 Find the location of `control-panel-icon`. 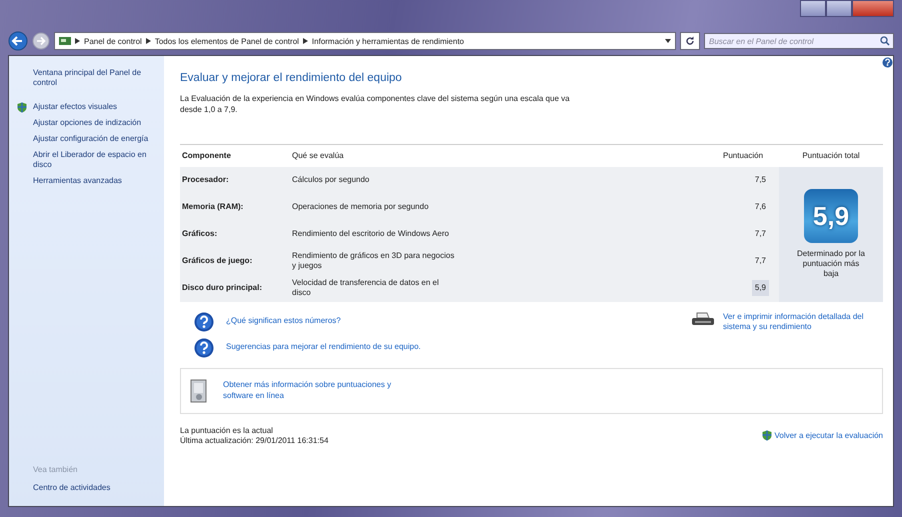

control-panel-icon is located at coordinates (65, 41).